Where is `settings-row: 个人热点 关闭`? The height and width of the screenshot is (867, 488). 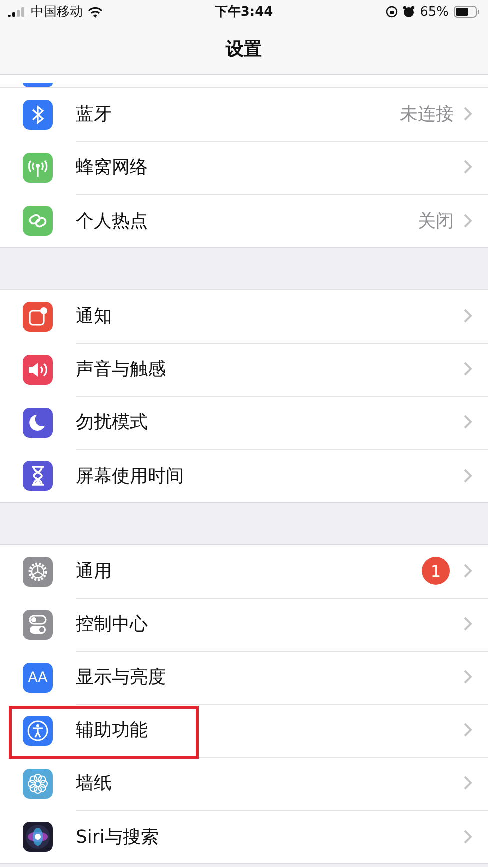
settings-row: 个人热点 关闭 is located at coordinates (244, 220).